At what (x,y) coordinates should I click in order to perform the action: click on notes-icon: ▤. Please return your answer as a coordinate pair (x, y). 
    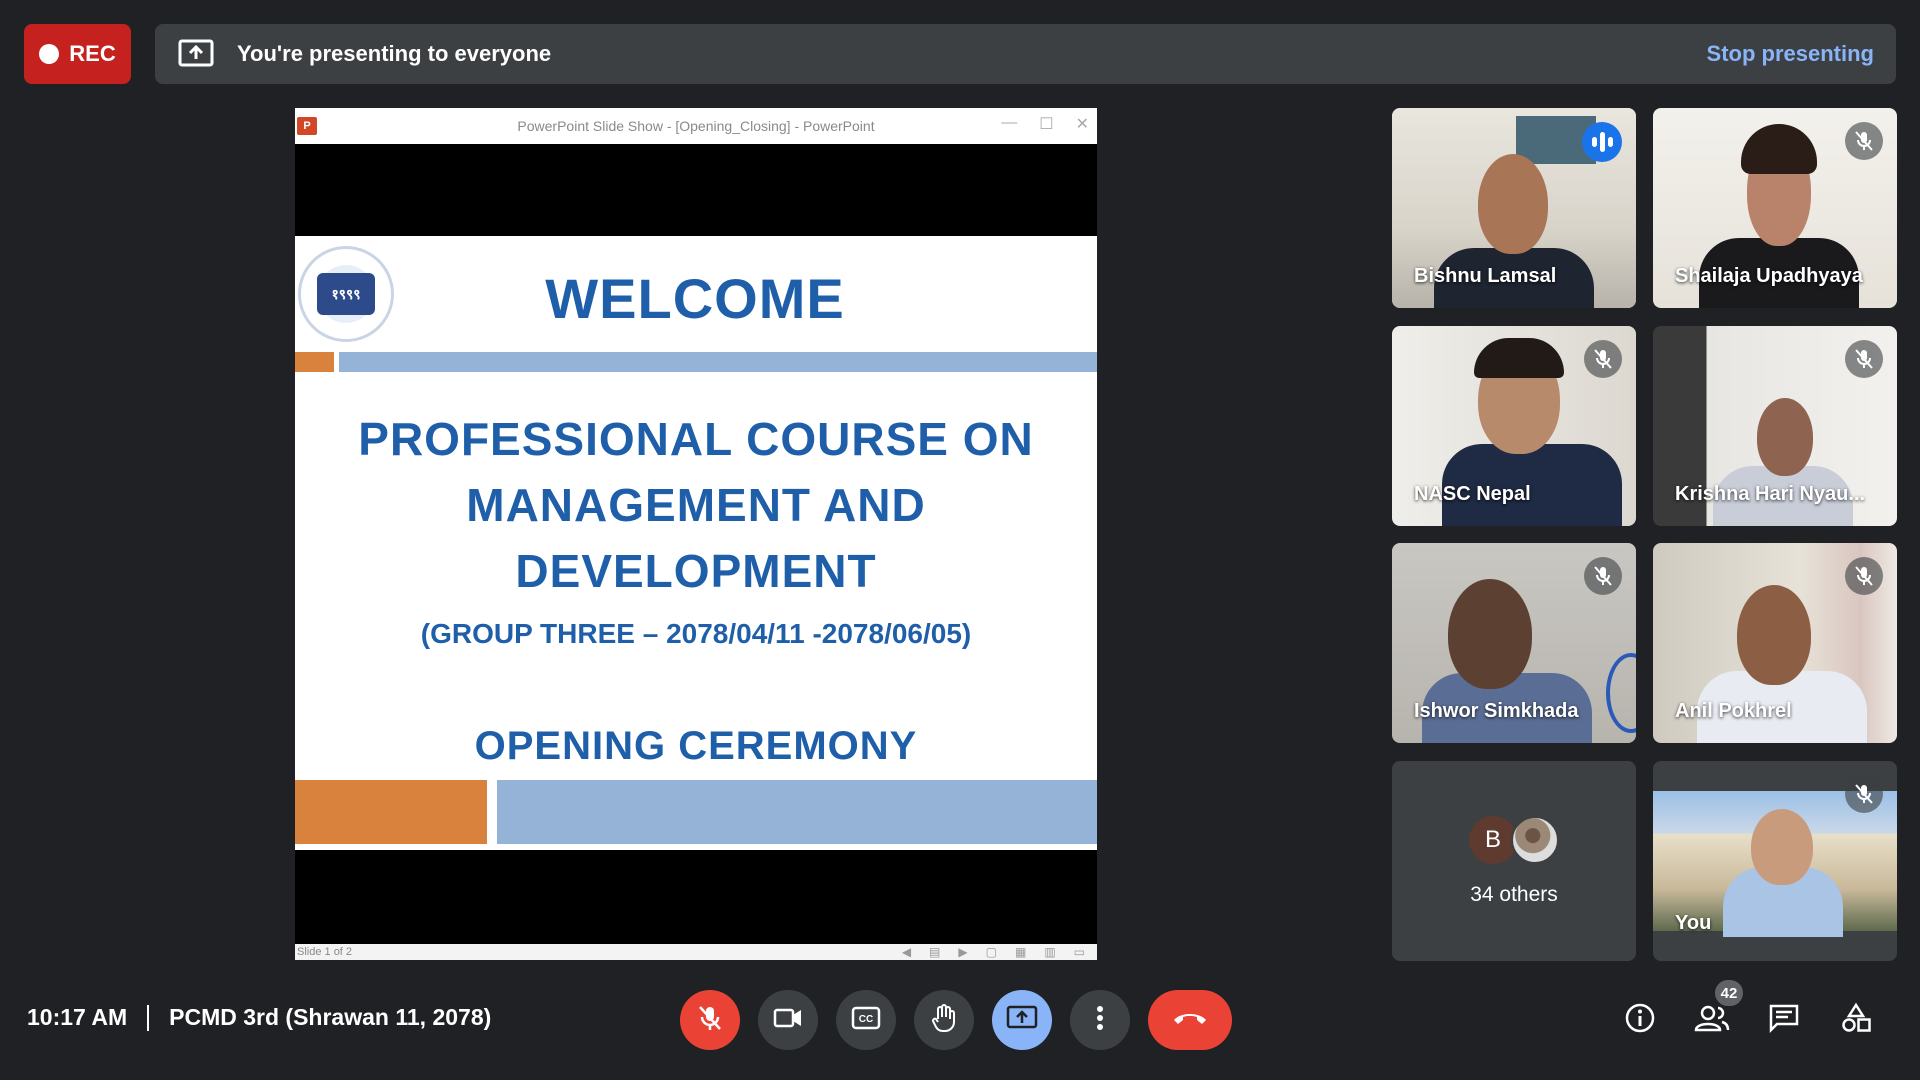
    Looking at the image, I should click on (934, 952).